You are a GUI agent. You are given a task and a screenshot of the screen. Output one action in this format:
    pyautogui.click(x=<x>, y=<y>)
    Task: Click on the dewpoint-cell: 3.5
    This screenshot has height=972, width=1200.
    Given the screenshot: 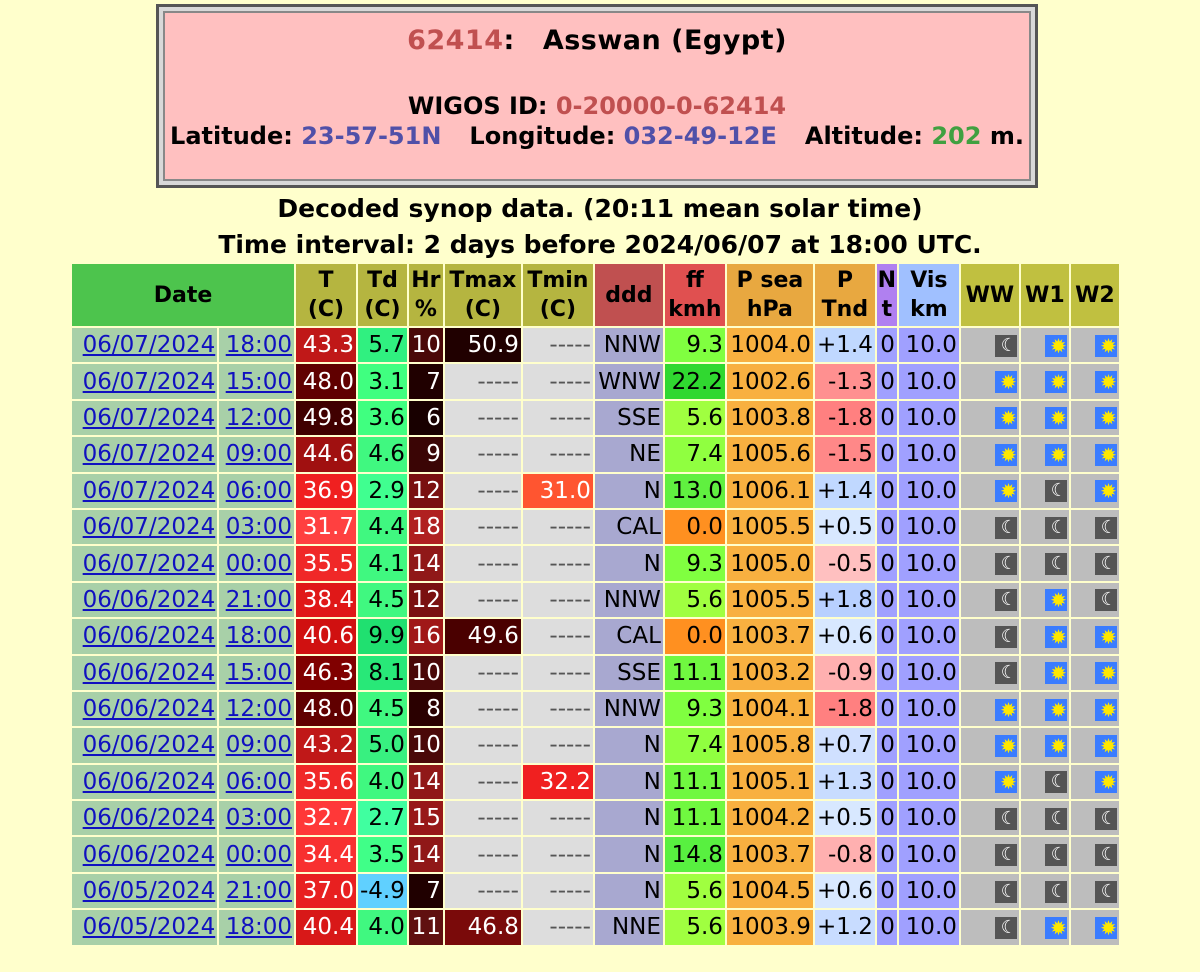 What is the action you would take?
    pyautogui.click(x=382, y=854)
    